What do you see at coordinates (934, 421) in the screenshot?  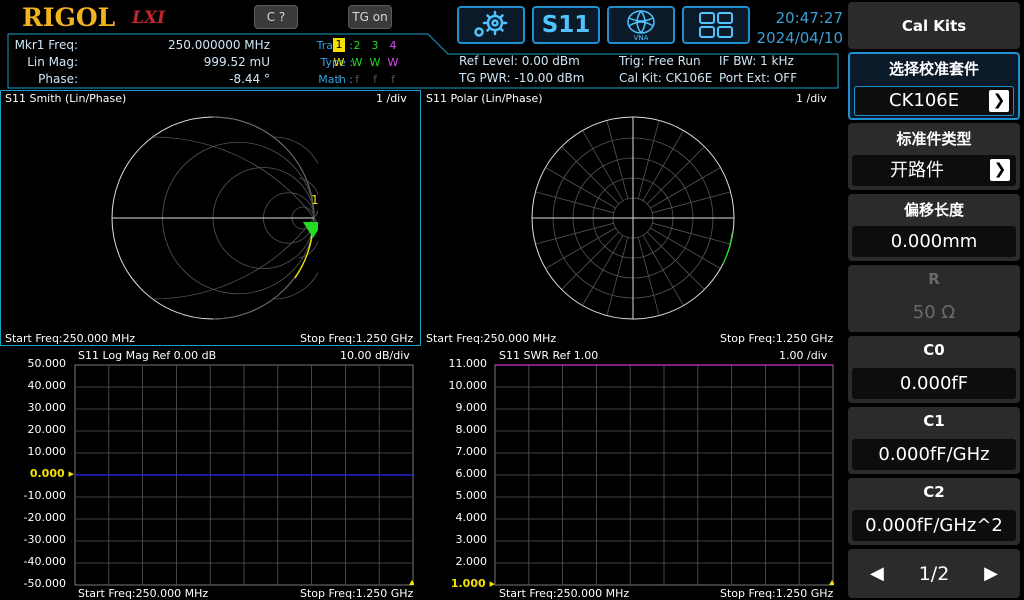 I see `menu-item-label: C1` at bounding box center [934, 421].